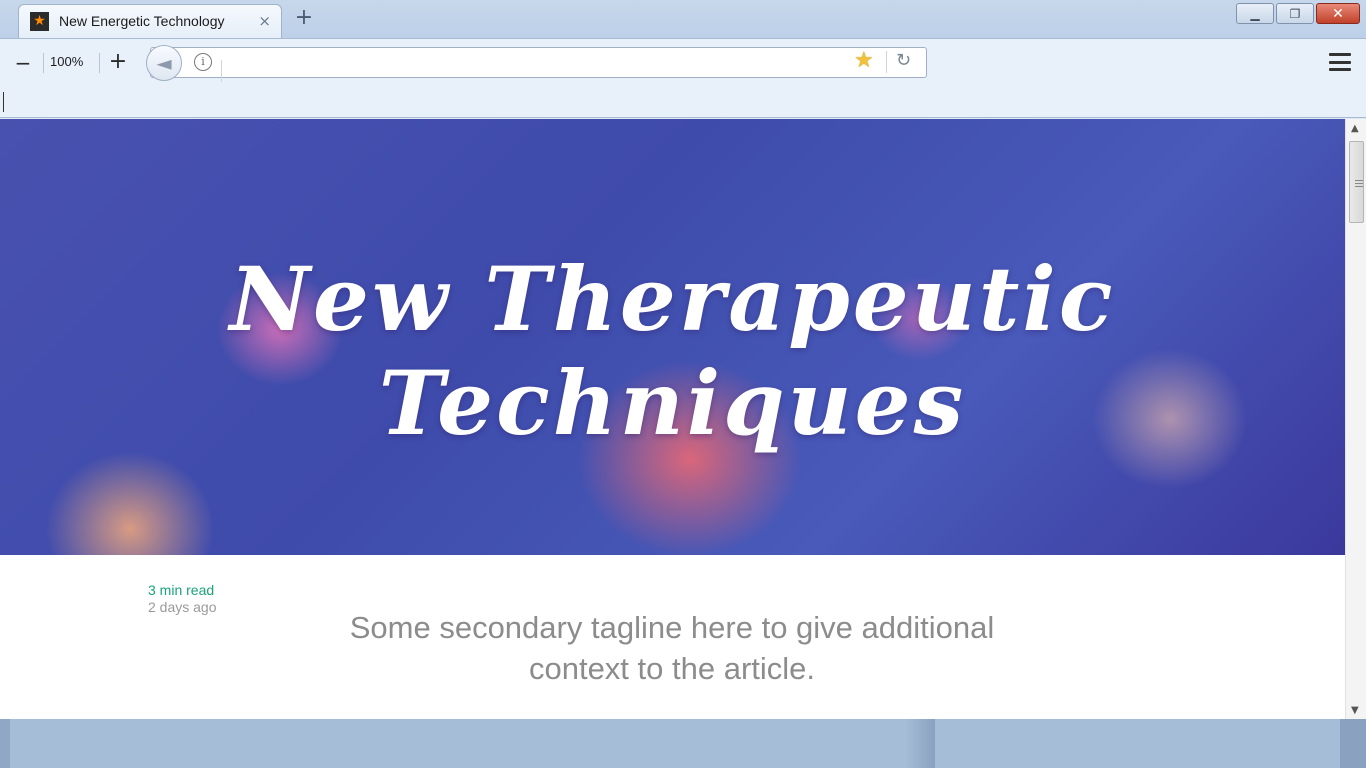 The height and width of the screenshot is (768, 1366). What do you see at coordinates (538, 64) in the screenshot?
I see `address-bar` at bounding box center [538, 64].